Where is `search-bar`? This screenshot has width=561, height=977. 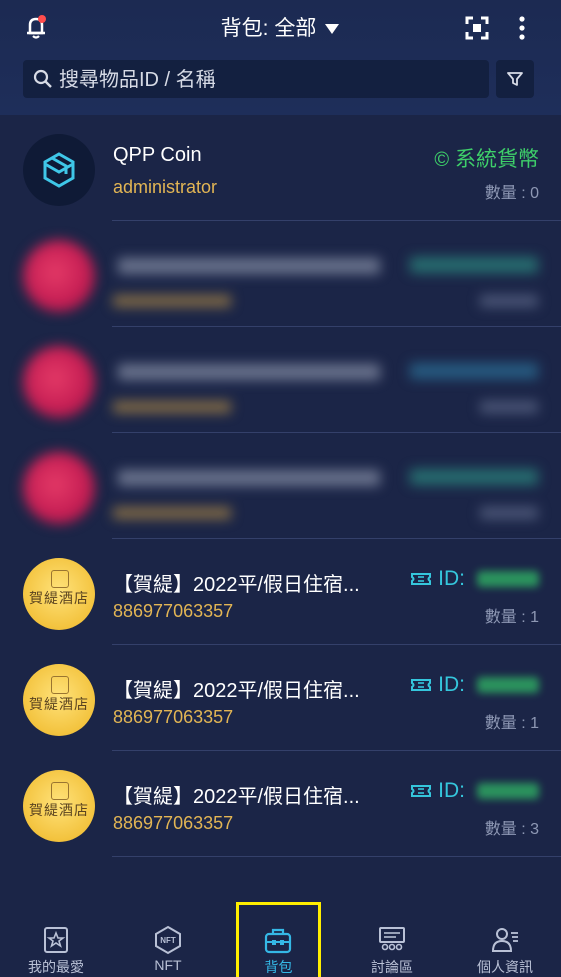
search-bar is located at coordinates (256, 80).